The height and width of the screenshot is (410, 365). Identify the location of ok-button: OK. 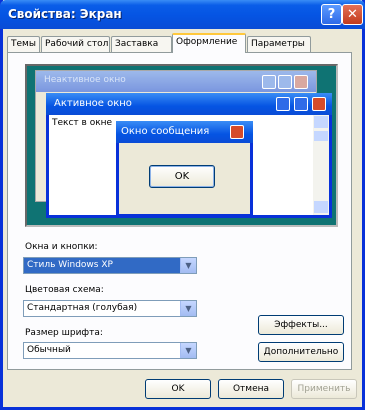
(178, 389).